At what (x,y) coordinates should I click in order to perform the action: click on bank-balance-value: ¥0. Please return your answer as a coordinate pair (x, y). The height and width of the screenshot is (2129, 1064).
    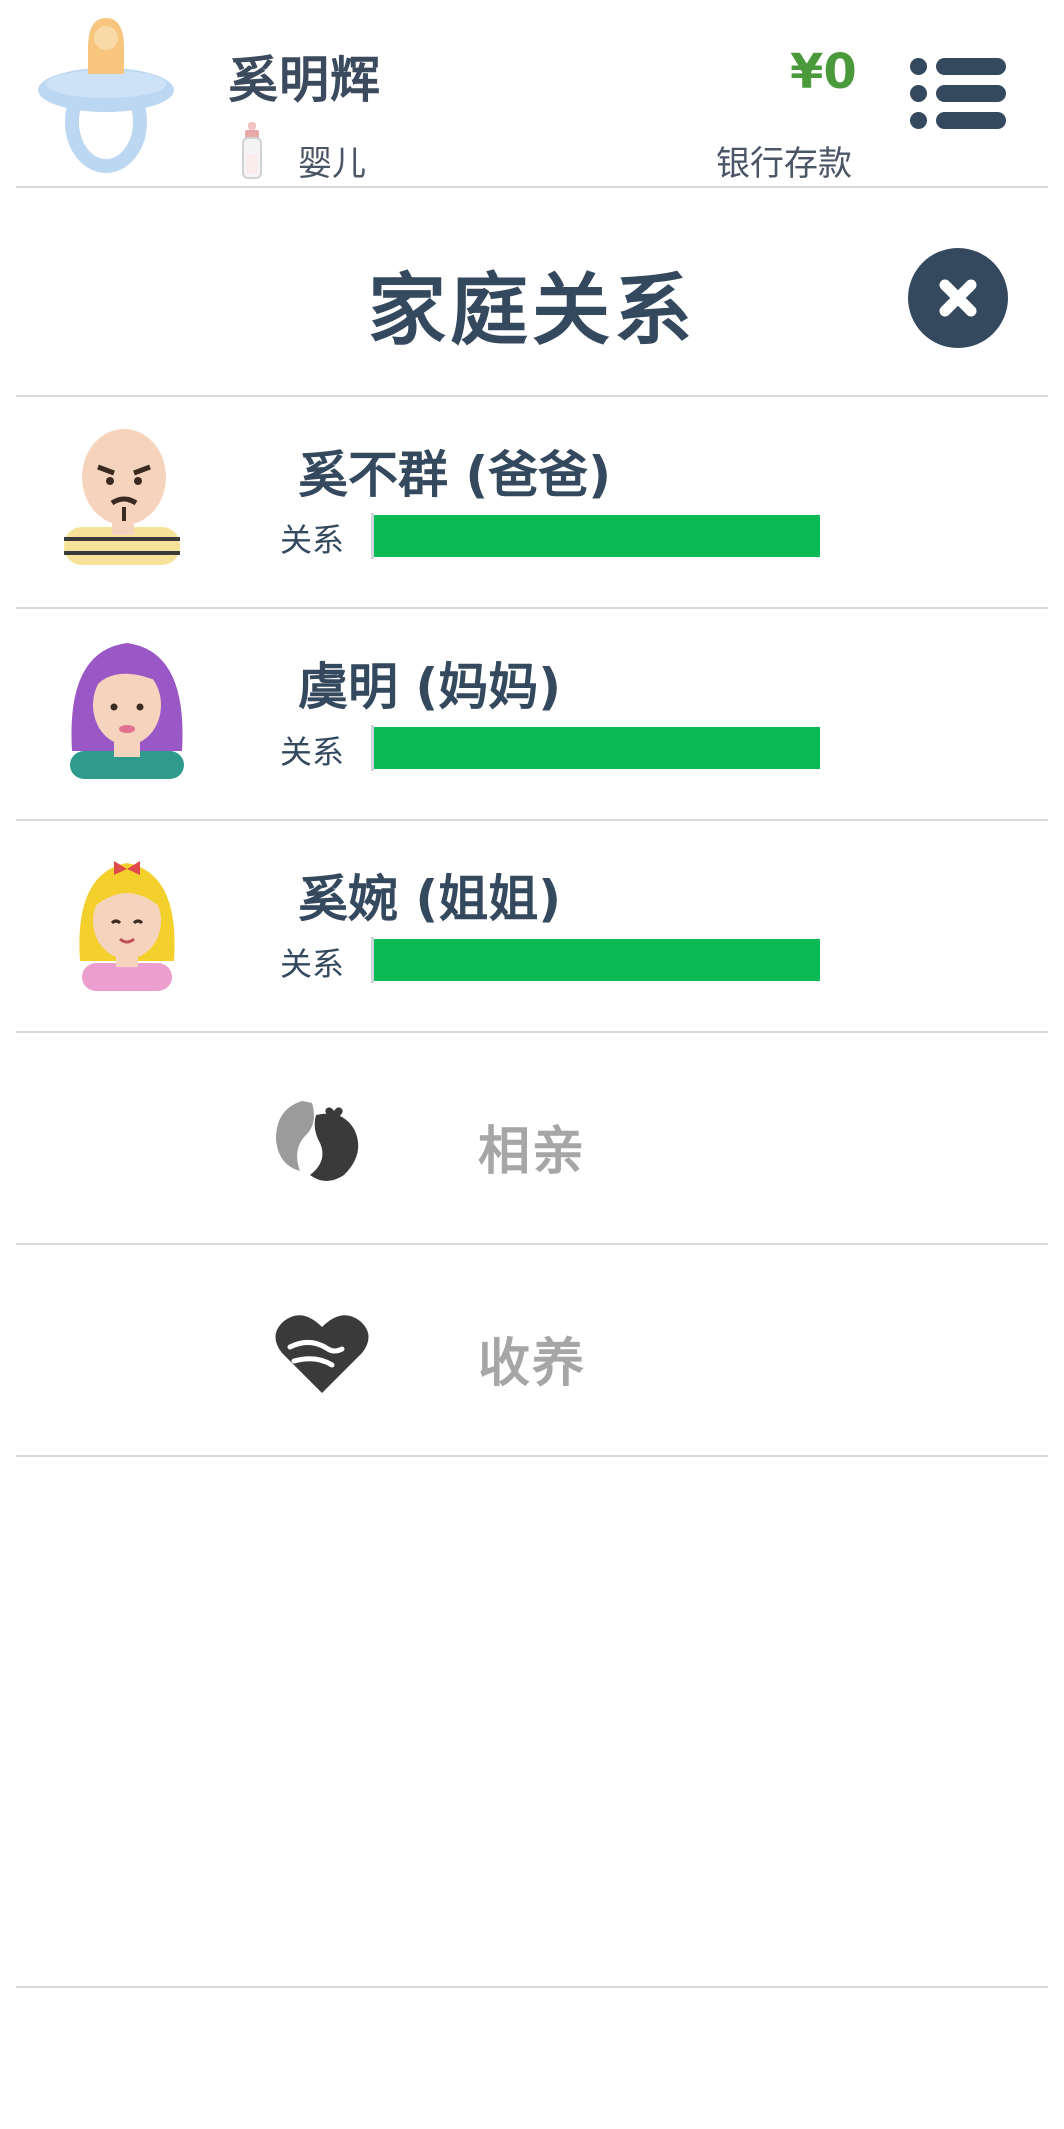
    Looking at the image, I should click on (823, 72).